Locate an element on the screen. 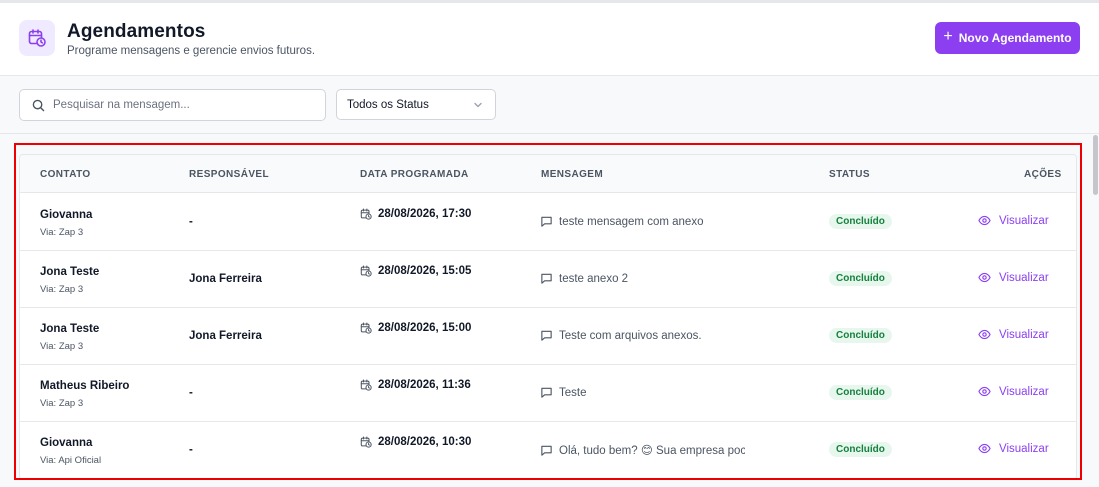 The height and width of the screenshot is (487, 1099). message-preview: Teste is located at coordinates (642, 392).